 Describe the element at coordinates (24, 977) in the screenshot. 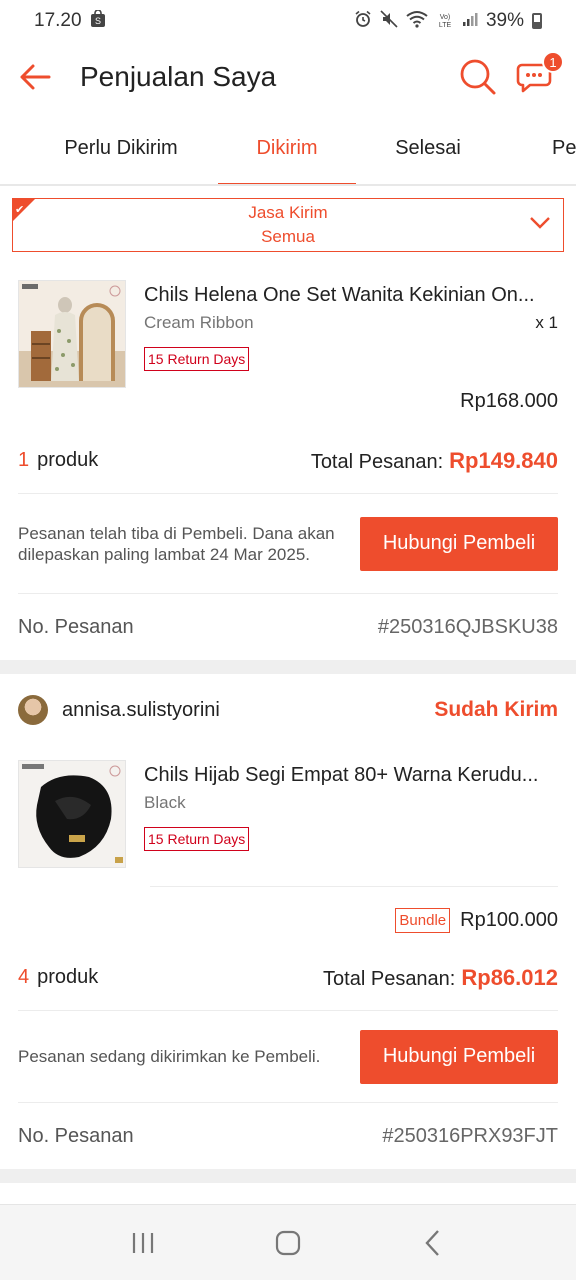

I see `product-count: 4` at that location.